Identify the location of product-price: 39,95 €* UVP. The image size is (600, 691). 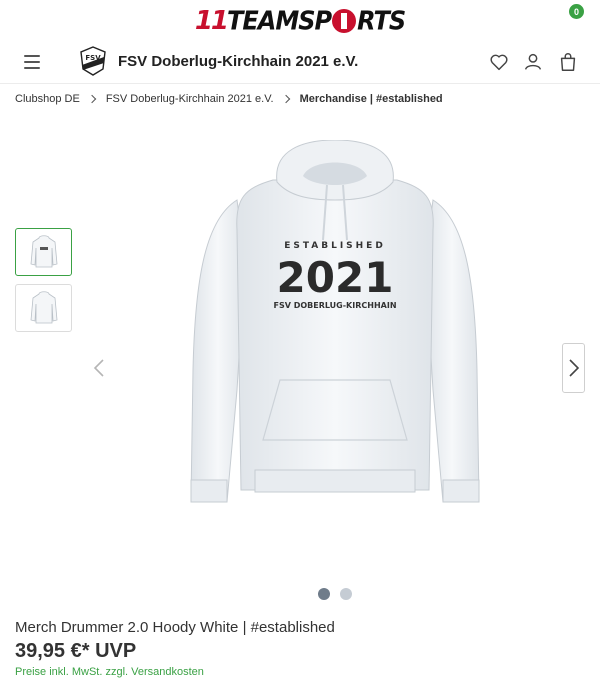
(76, 651).